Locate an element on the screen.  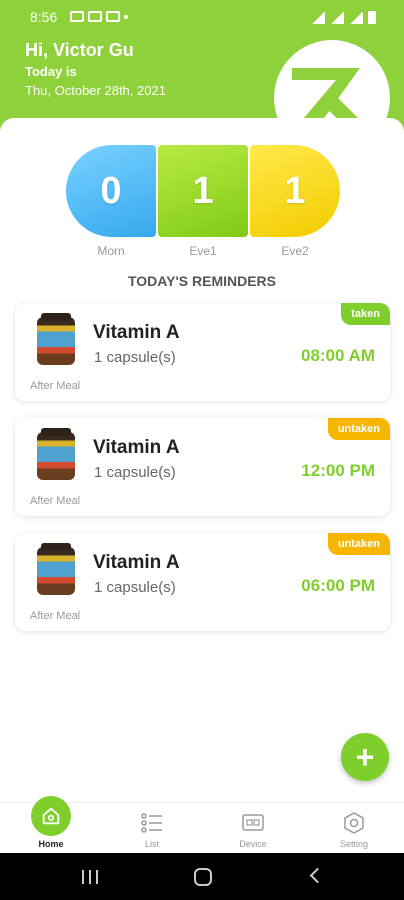
section-title: TODAY'S REMINDERS is located at coordinates (202, 281).